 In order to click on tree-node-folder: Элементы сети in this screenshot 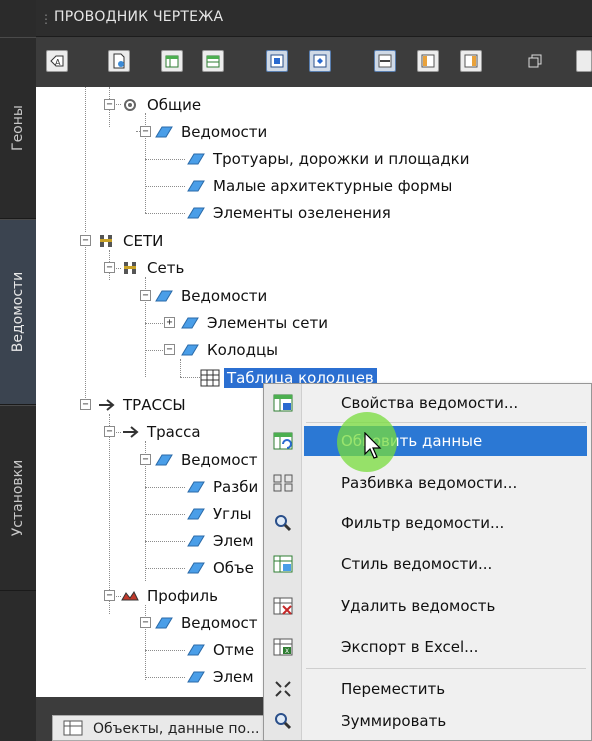, I will do `click(255, 322)`.